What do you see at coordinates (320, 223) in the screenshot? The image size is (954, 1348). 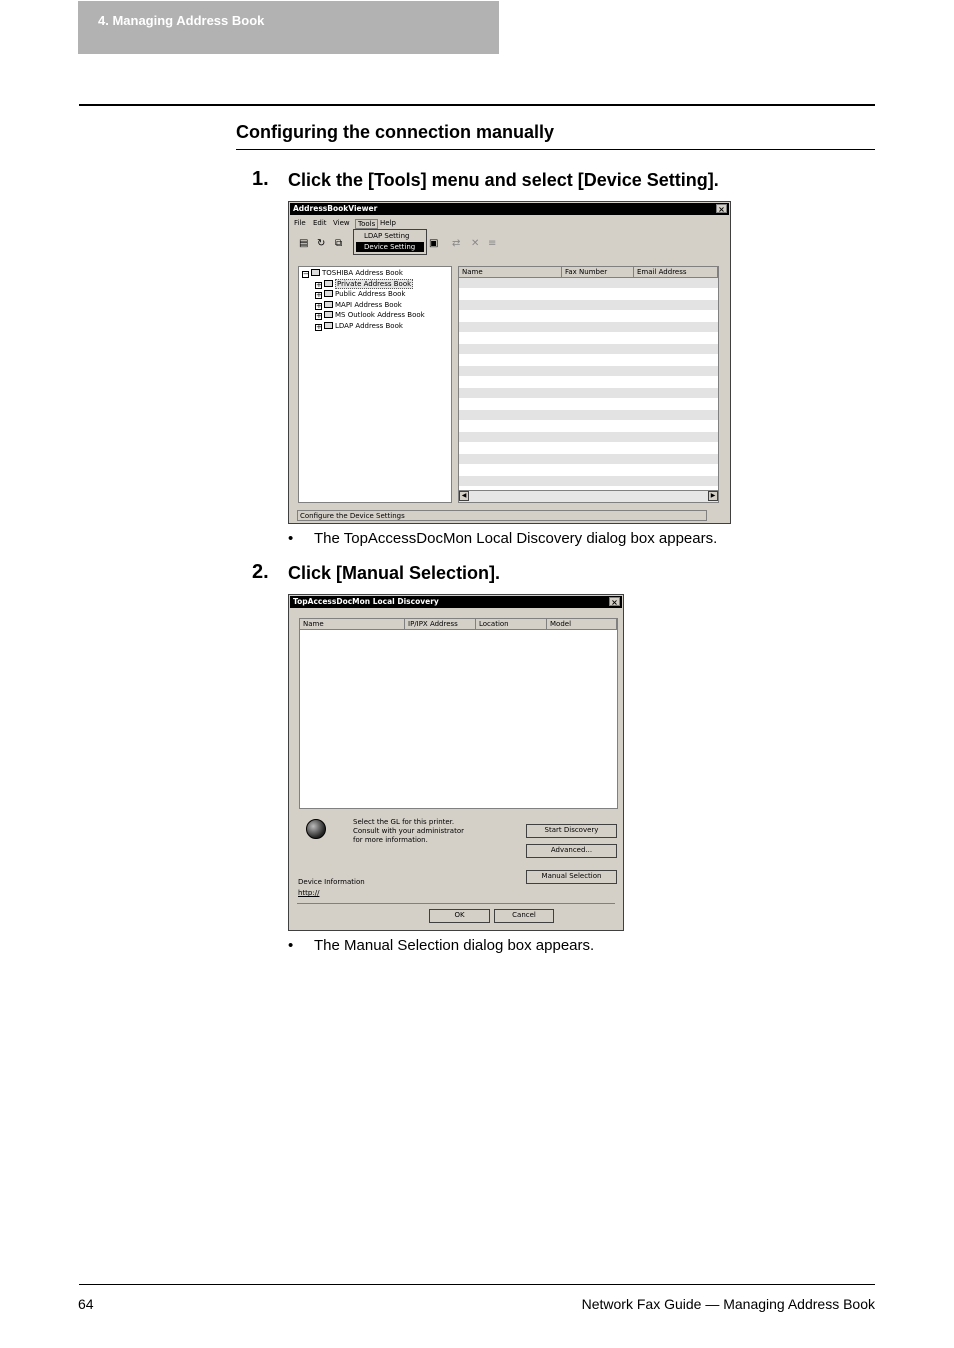 I see `menu-edit: Edit` at bounding box center [320, 223].